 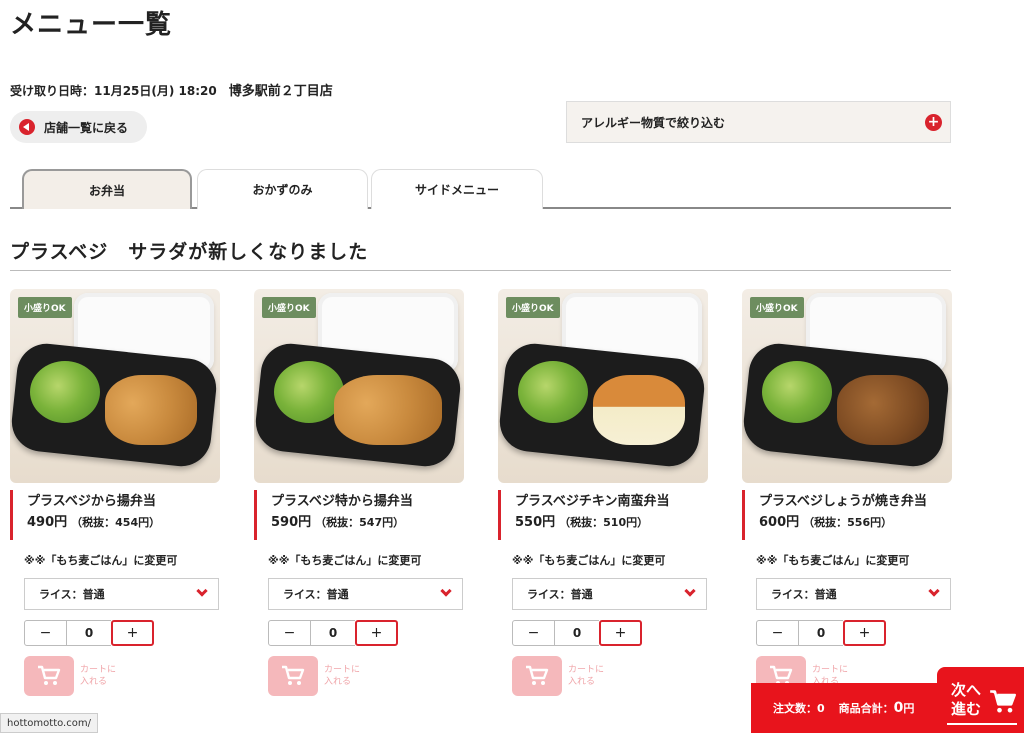 What do you see at coordinates (758, 122) in the screenshot?
I see `allergy-filter-button: アレルギー物質で絞り込む +` at bounding box center [758, 122].